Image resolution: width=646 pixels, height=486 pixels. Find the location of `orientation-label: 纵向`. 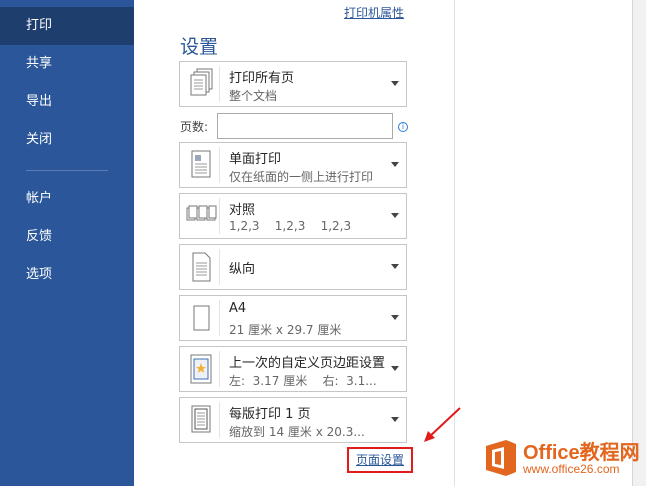

orientation-label: 纵向 is located at coordinates (242, 269).